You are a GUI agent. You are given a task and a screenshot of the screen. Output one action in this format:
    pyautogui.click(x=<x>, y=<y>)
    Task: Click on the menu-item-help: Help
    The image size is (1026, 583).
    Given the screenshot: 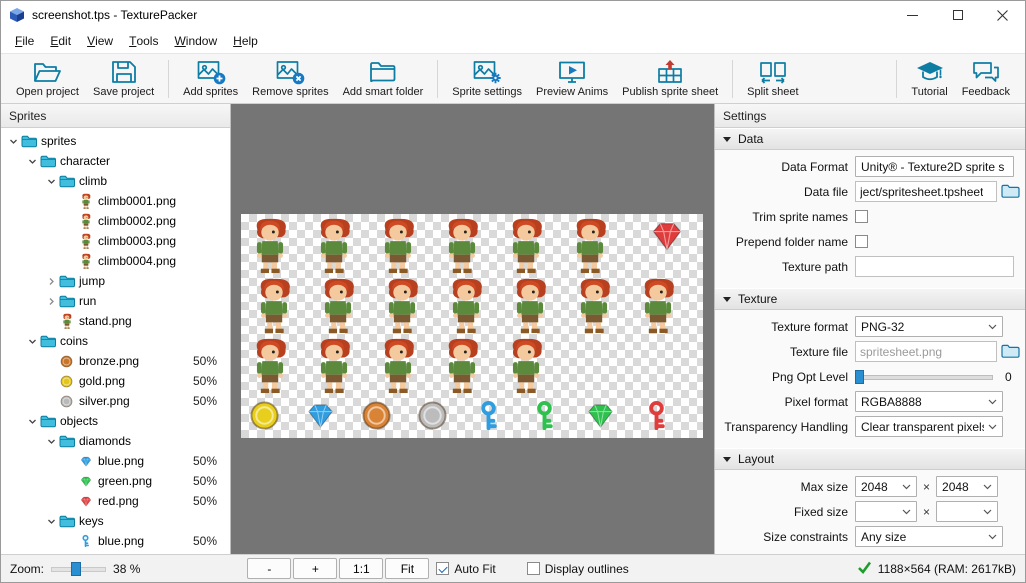 What is the action you would take?
    pyautogui.click(x=245, y=41)
    